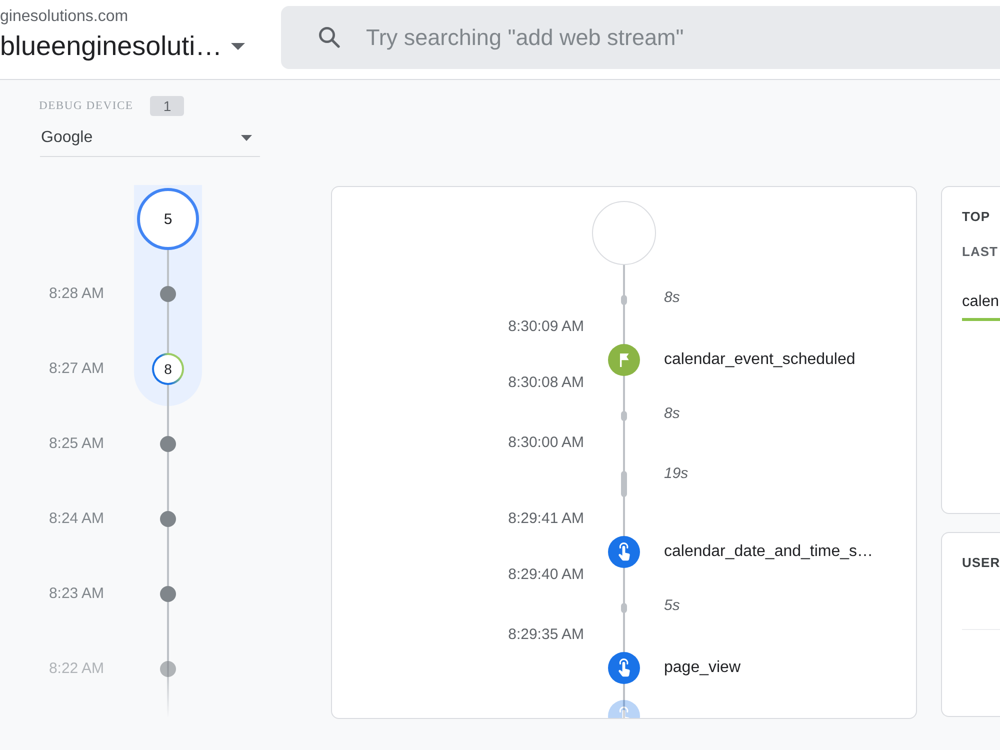 The image size is (1000, 750). What do you see at coordinates (167, 106) in the screenshot?
I see `device-count-badge: 1` at bounding box center [167, 106].